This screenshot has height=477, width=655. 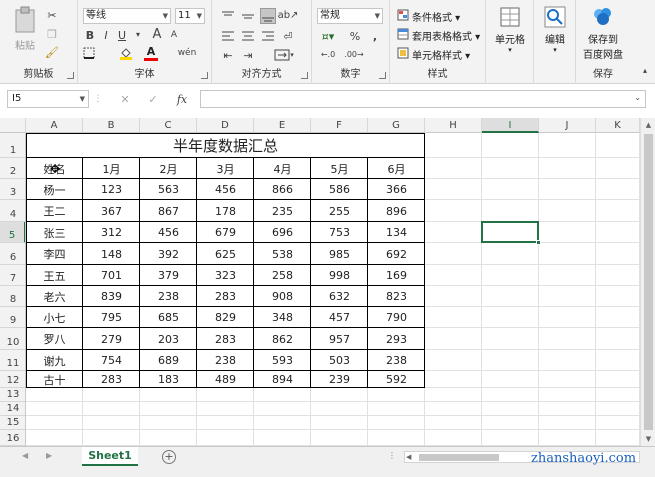 What do you see at coordinates (153, 99) in the screenshot?
I see `confirm-icon: ✓` at bounding box center [153, 99].